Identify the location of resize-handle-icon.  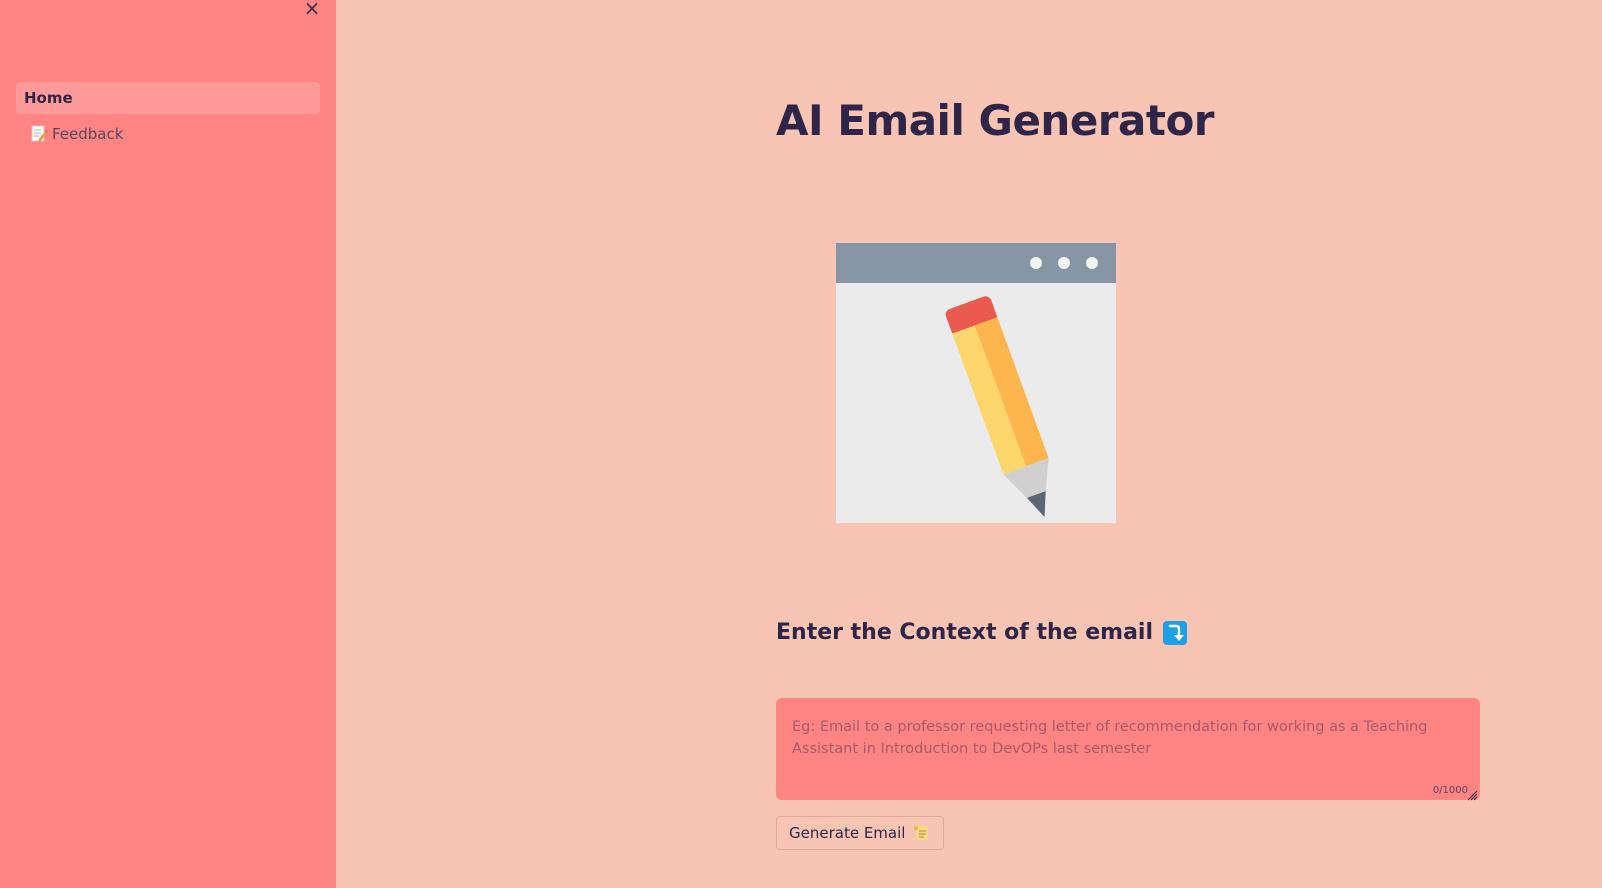
(1472, 793).